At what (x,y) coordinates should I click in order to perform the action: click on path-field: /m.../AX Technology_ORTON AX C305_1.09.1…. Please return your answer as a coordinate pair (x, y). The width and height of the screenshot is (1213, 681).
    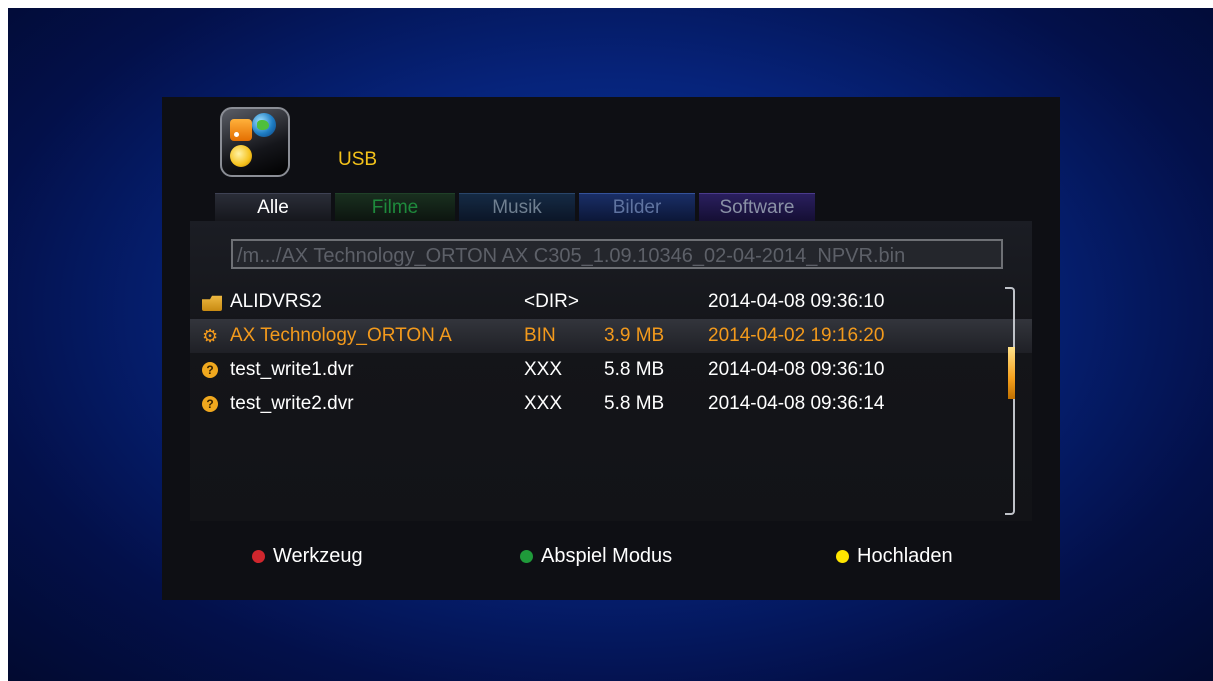
    Looking at the image, I should click on (617, 254).